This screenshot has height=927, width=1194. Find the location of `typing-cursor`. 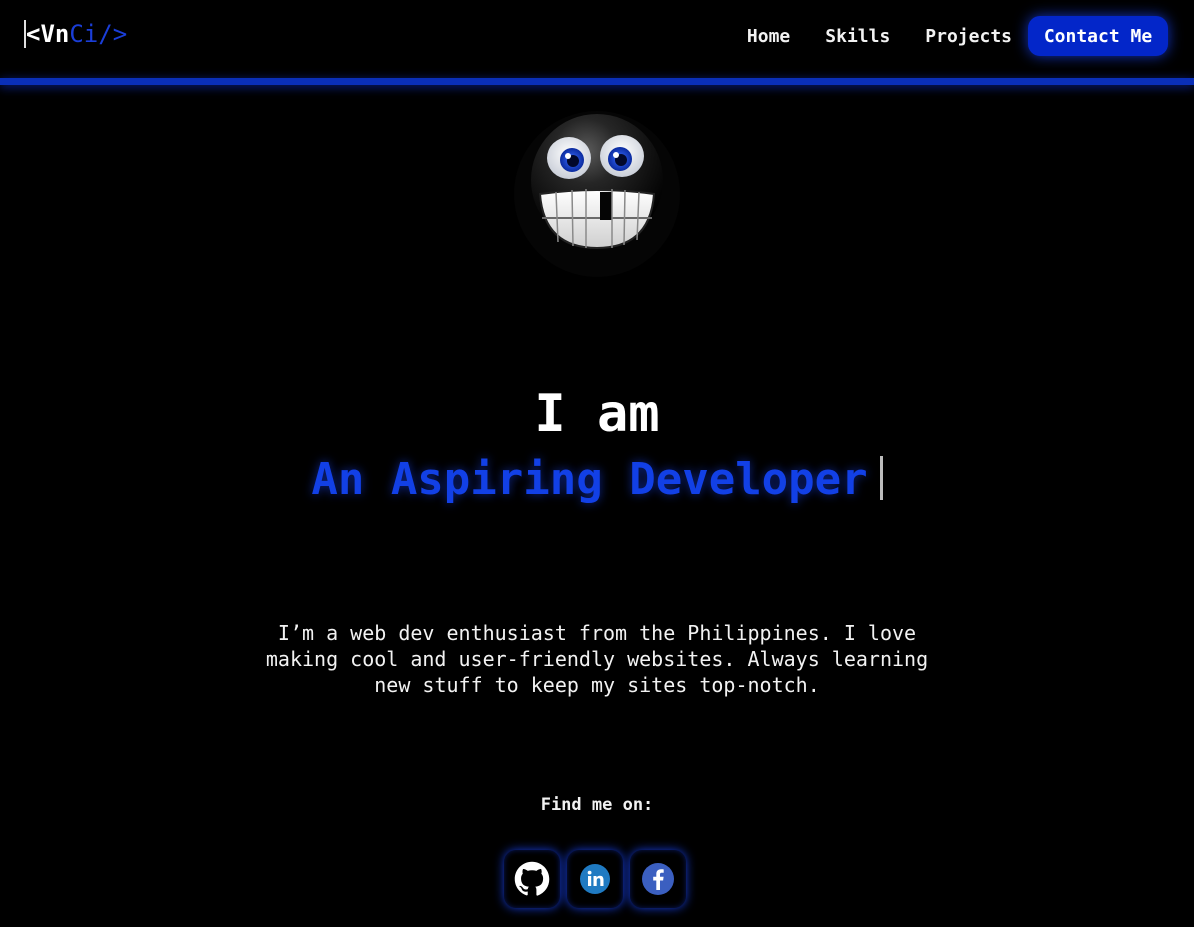

typing-cursor is located at coordinates (881, 478).